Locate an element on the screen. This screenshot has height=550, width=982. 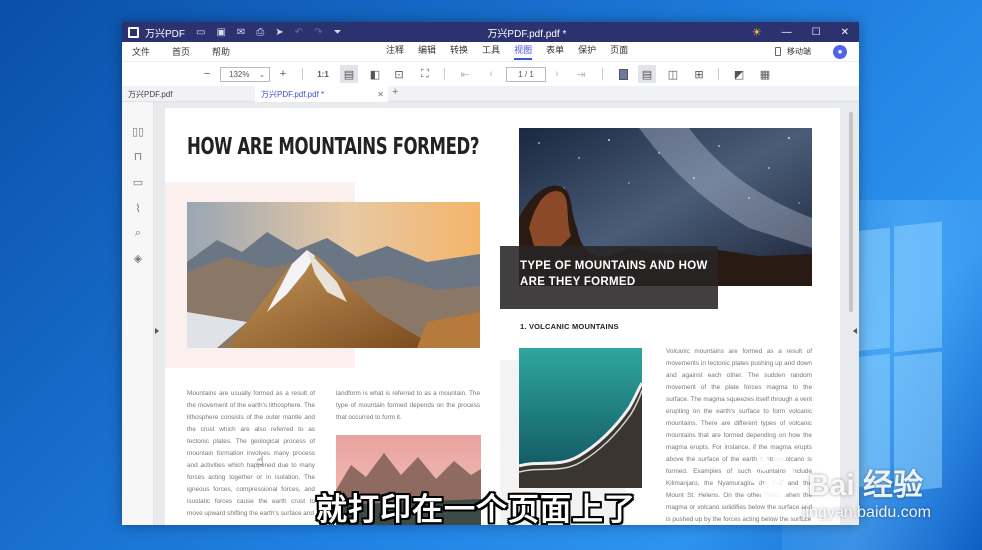
mountain-sunset-photo is located at coordinates (333, 275).